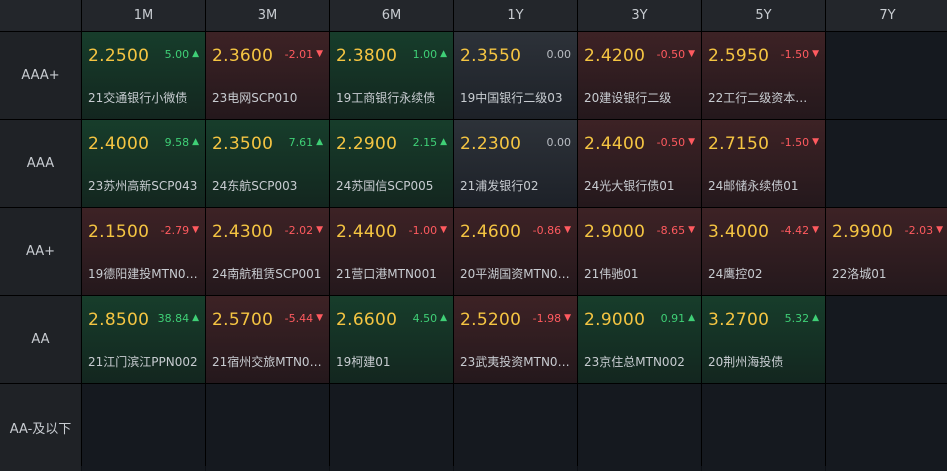 The width and height of the screenshot is (947, 471). I want to click on bond-name: 21交通银行小微债, so click(138, 98).